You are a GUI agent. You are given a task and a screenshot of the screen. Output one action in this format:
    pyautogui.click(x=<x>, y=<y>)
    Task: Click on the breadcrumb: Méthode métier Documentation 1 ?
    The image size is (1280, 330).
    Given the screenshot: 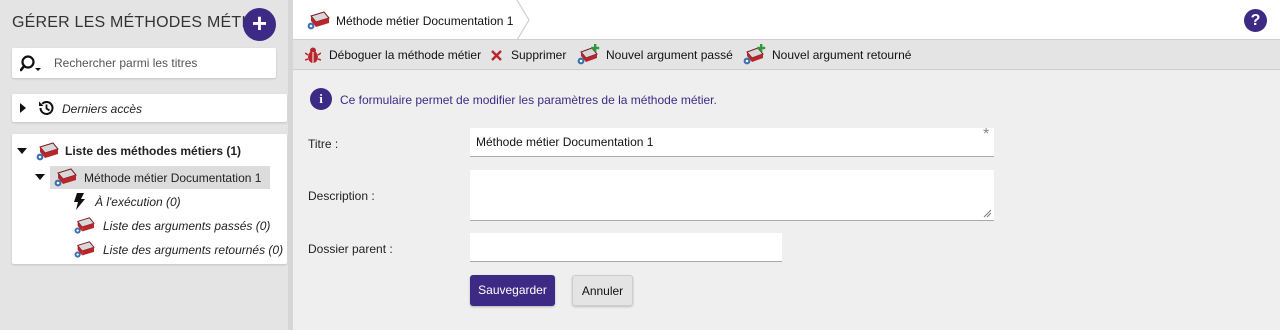 What is the action you would take?
    pyautogui.click(x=786, y=20)
    